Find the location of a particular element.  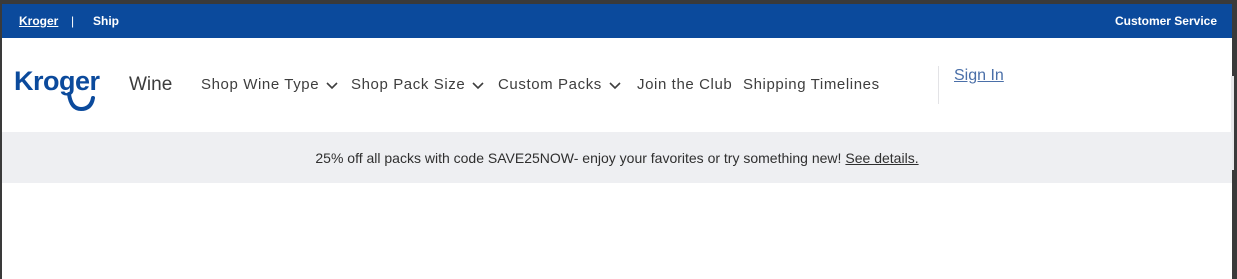

header-divider is located at coordinates (938, 85).